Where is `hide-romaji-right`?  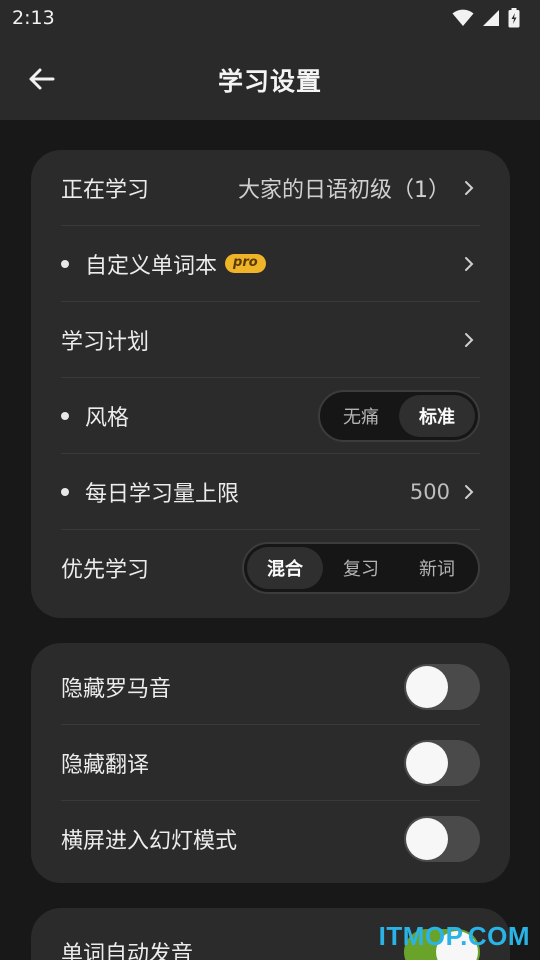 hide-romaji-right is located at coordinates (442, 686).